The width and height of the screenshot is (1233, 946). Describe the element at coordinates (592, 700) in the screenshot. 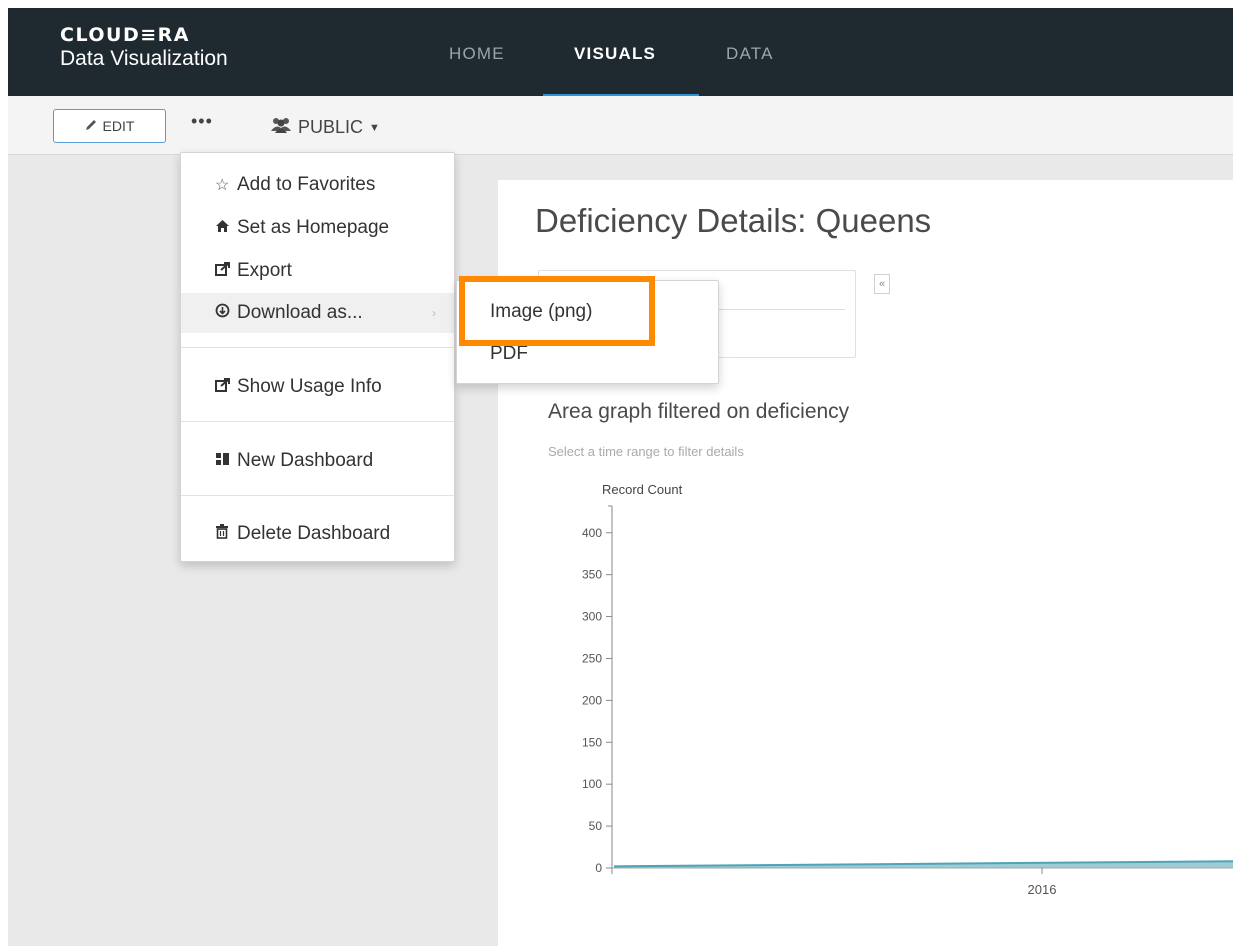

I see `y-tick-label: 200` at that location.